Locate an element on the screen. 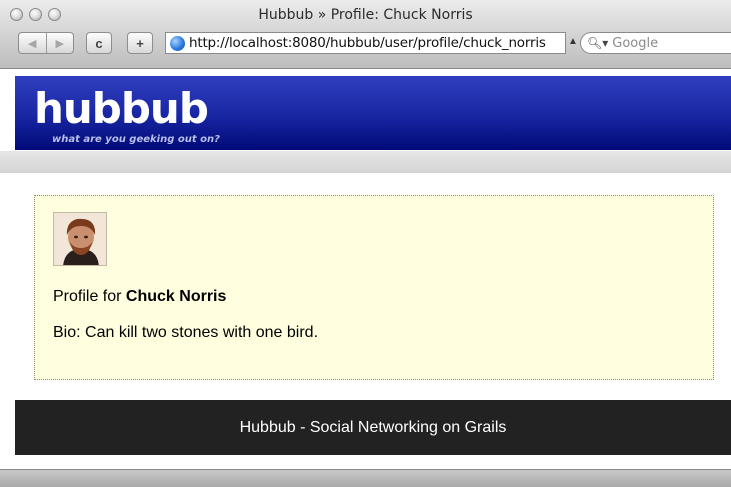 The image size is (731, 487). forward-arrow-icon: ▶ is located at coordinates (59, 43).